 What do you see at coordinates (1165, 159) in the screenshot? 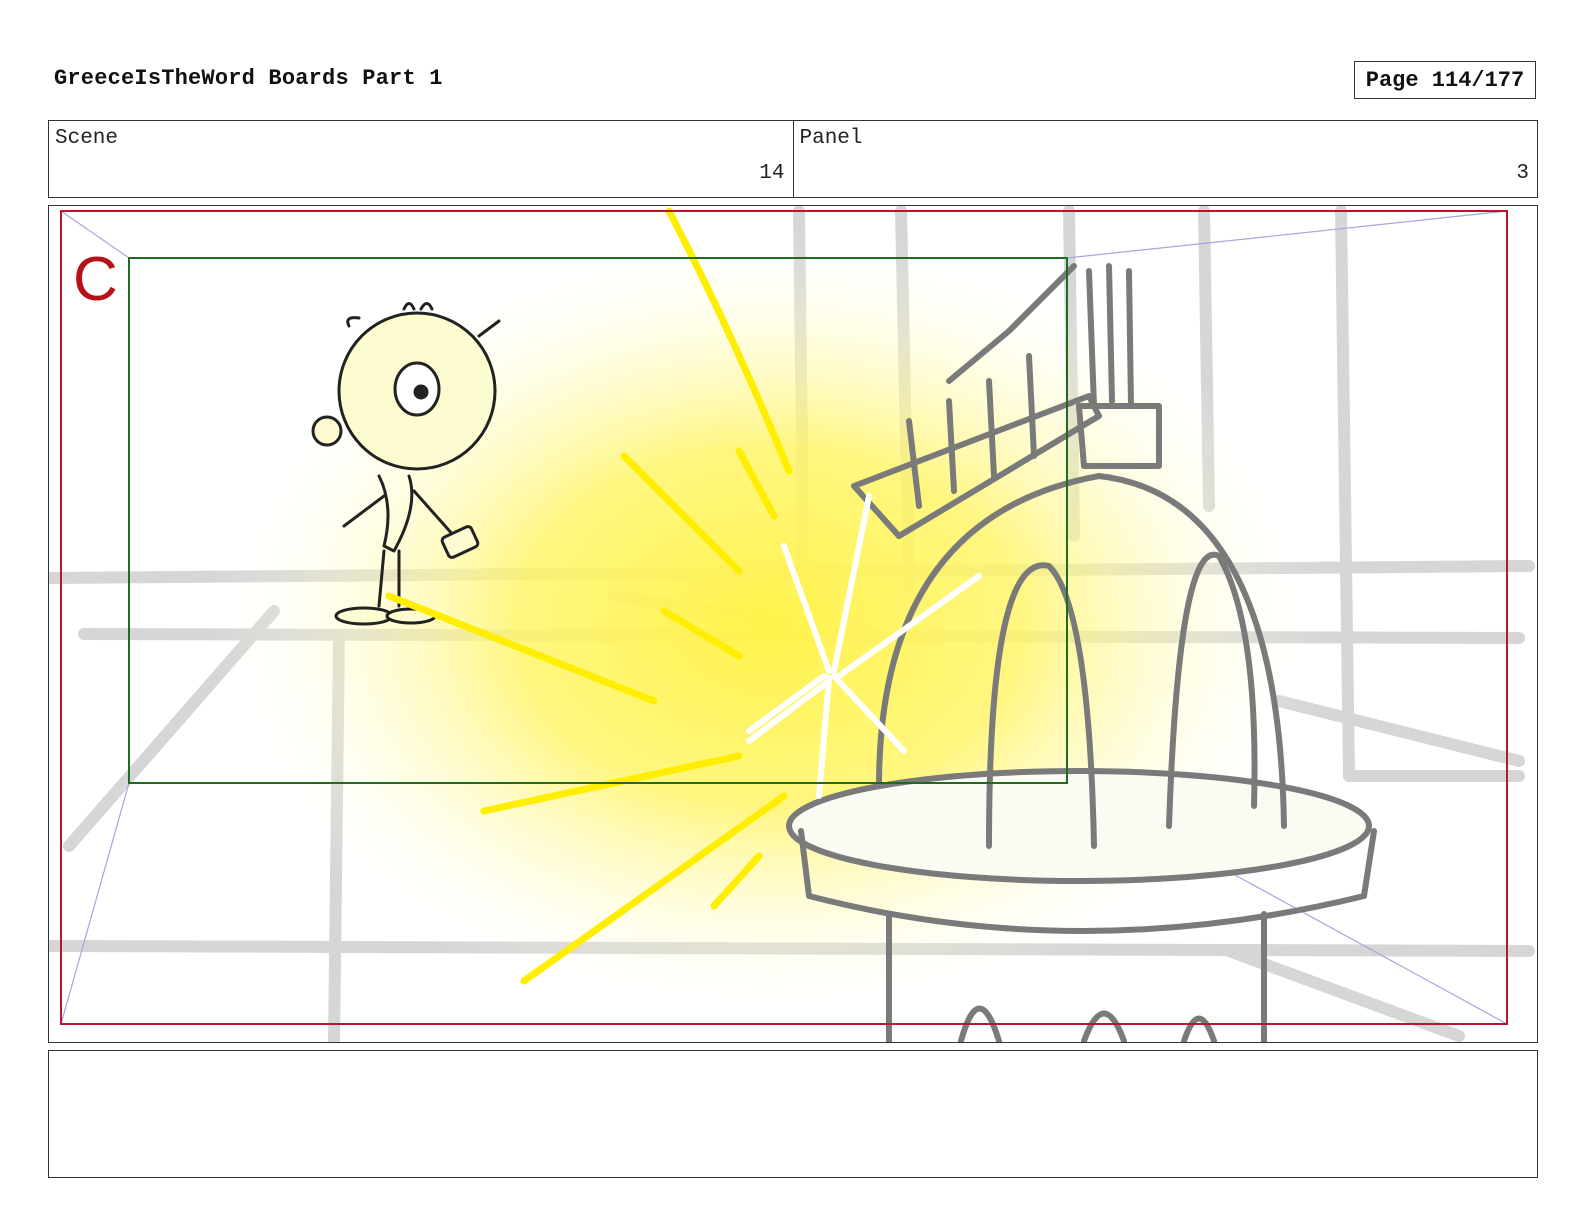
I see `panel-cell: Panel 3` at bounding box center [1165, 159].